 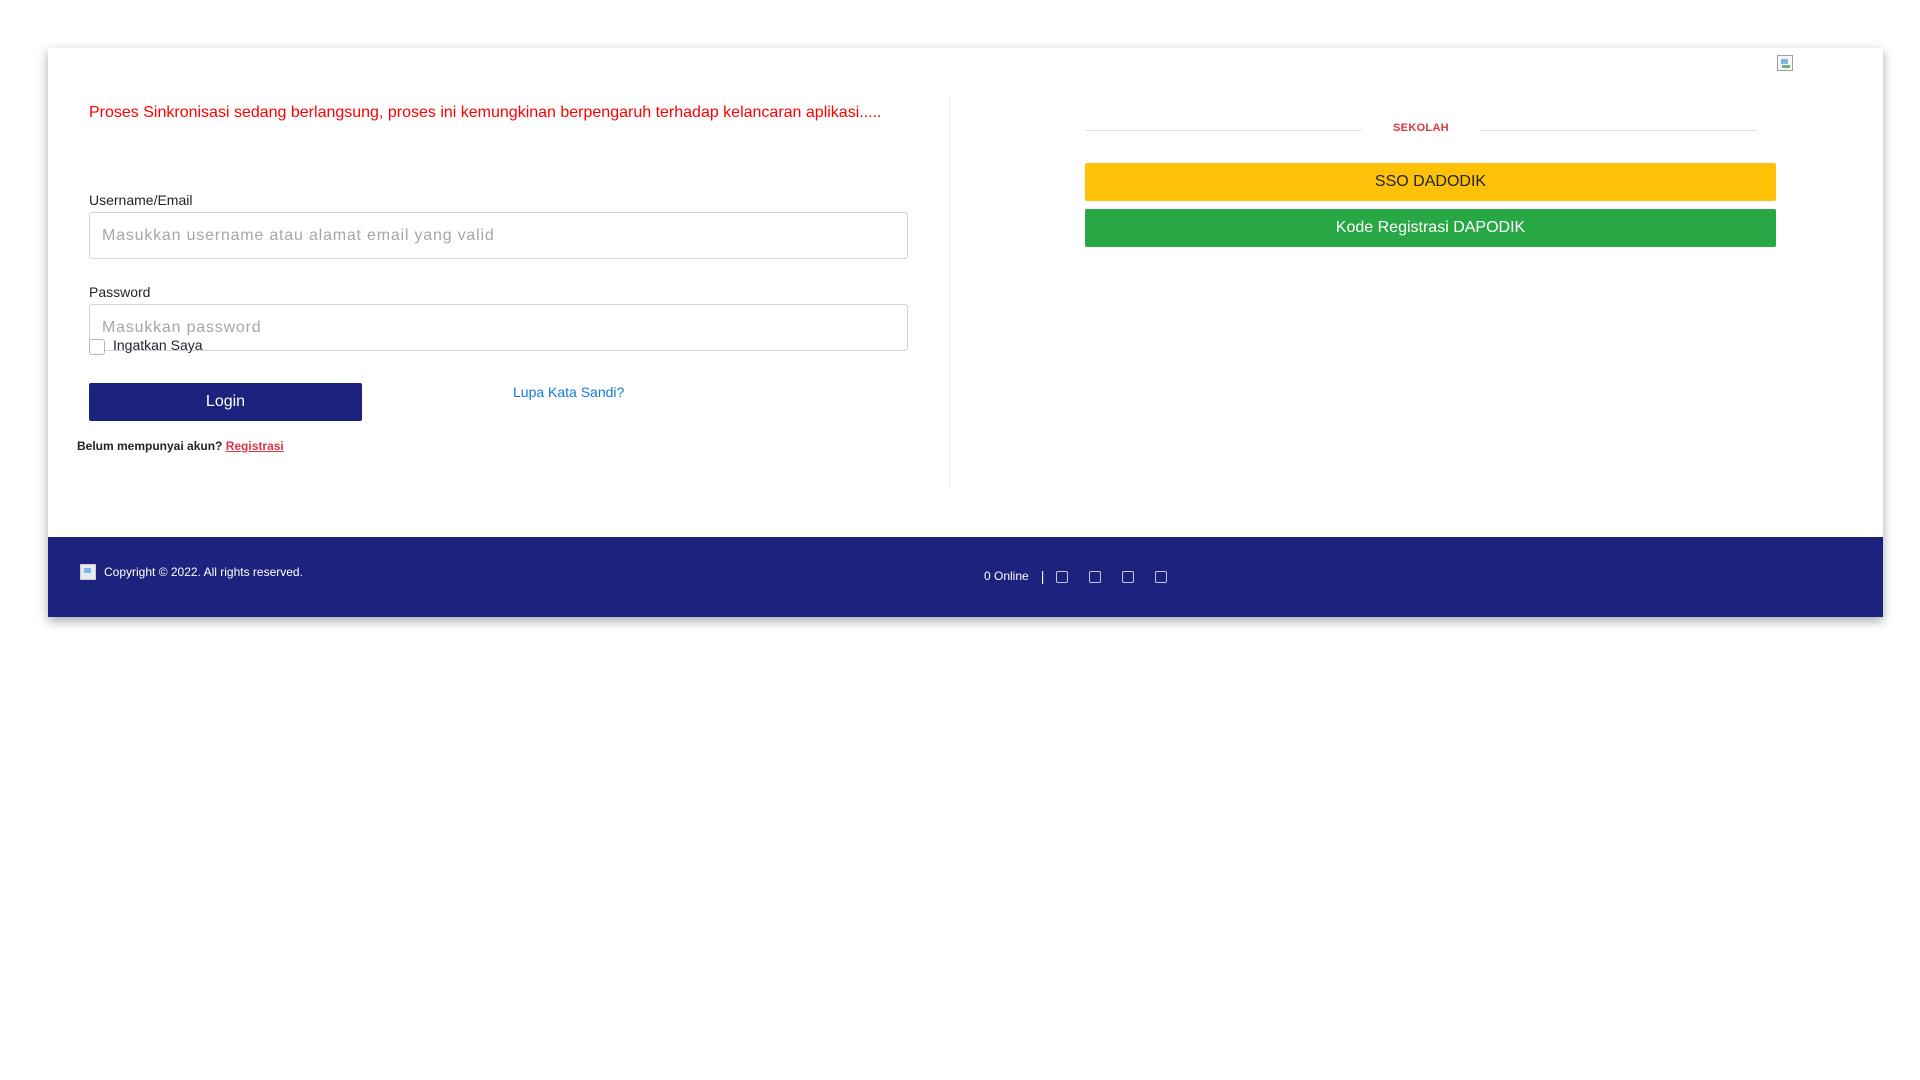 I want to click on kode-registrasi-button: Kode Registrasi DAPODIK, so click(x=1430, y=228).